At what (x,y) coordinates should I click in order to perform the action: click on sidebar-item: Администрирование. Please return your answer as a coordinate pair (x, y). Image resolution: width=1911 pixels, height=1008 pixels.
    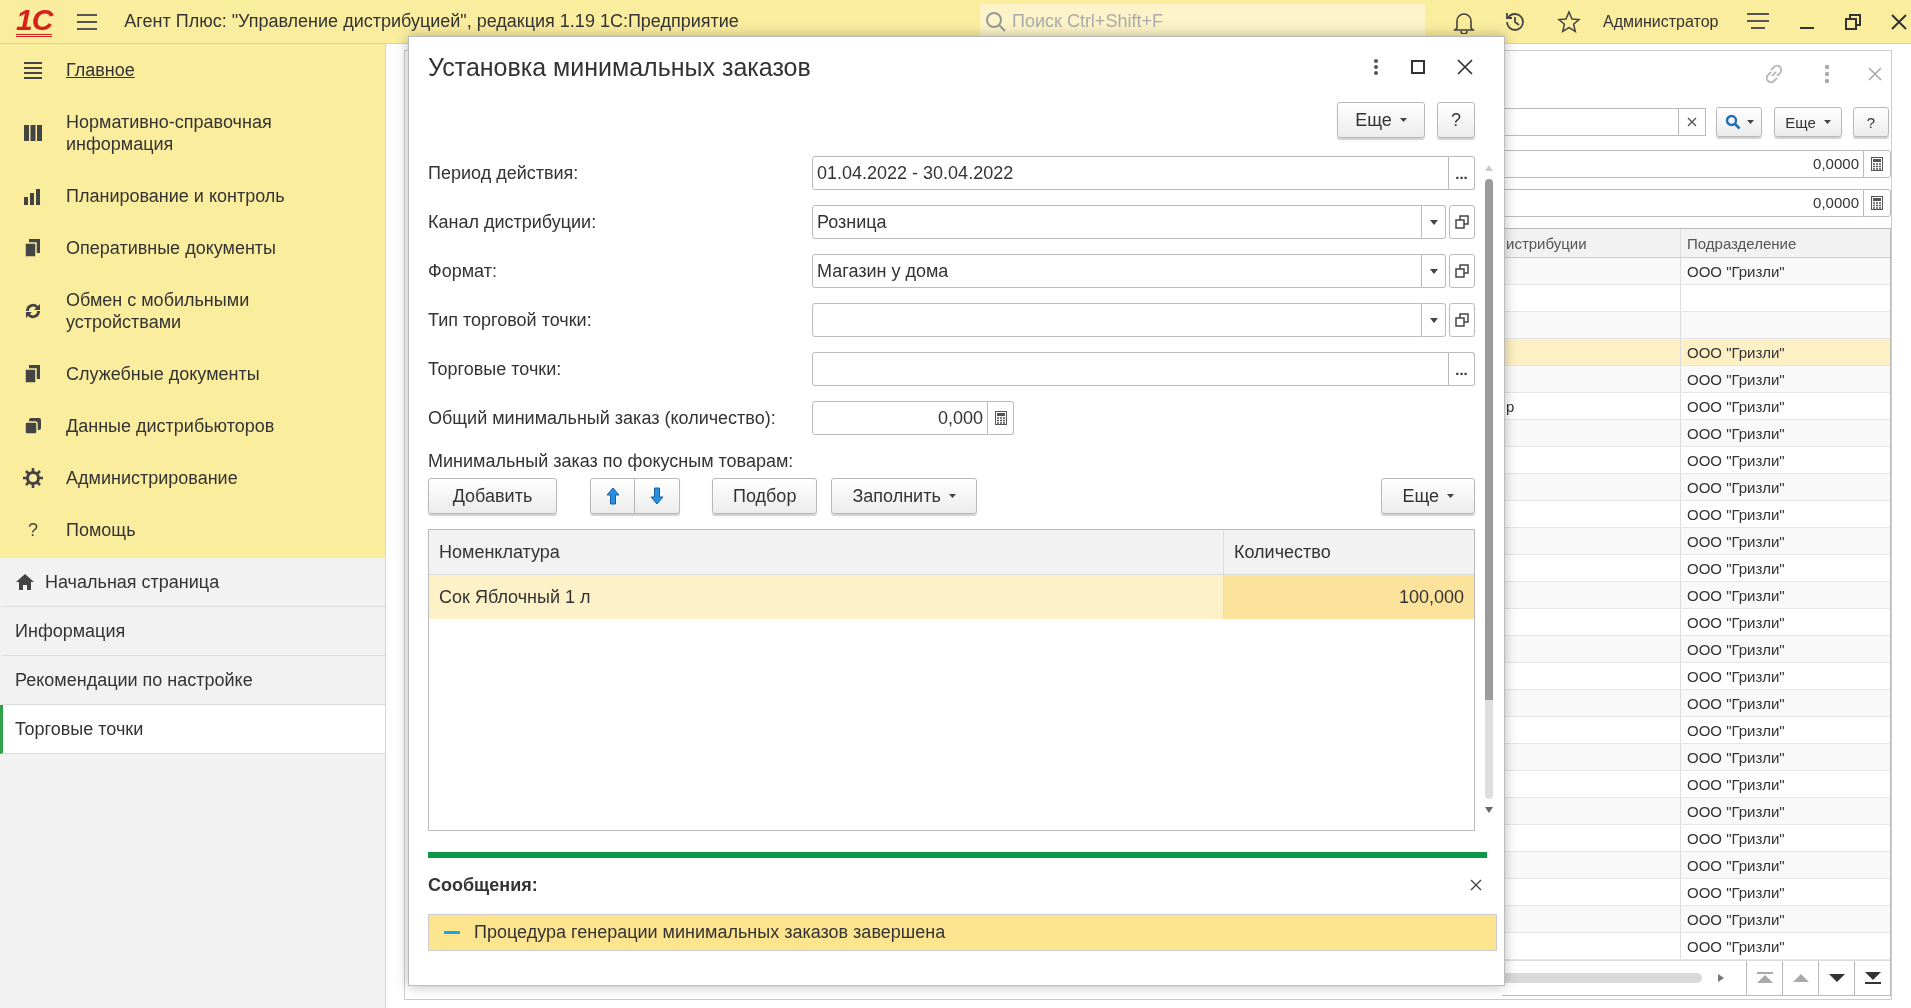
    Looking at the image, I should click on (192, 478).